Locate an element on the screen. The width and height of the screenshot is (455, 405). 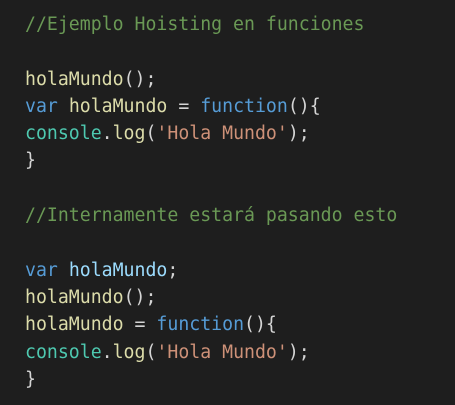
code-line: //Ejemplo Hoisting en funciones is located at coordinates (240, 24).